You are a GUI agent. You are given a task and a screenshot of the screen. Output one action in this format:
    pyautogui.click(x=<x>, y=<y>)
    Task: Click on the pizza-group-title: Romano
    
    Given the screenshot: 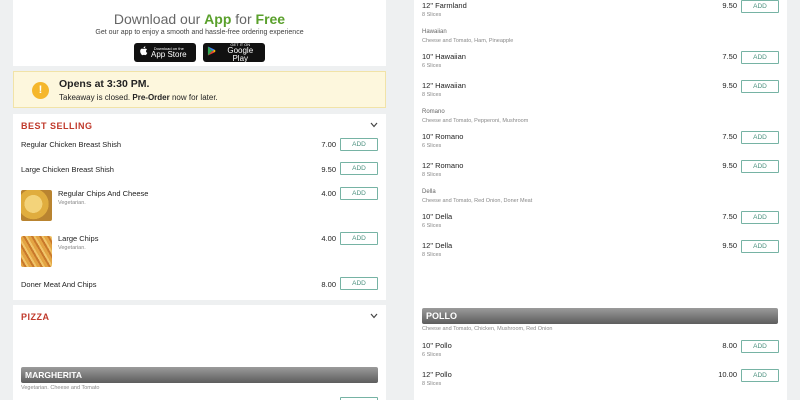 What is the action you would take?
    pyautogui.click(x=433, y=112)
    